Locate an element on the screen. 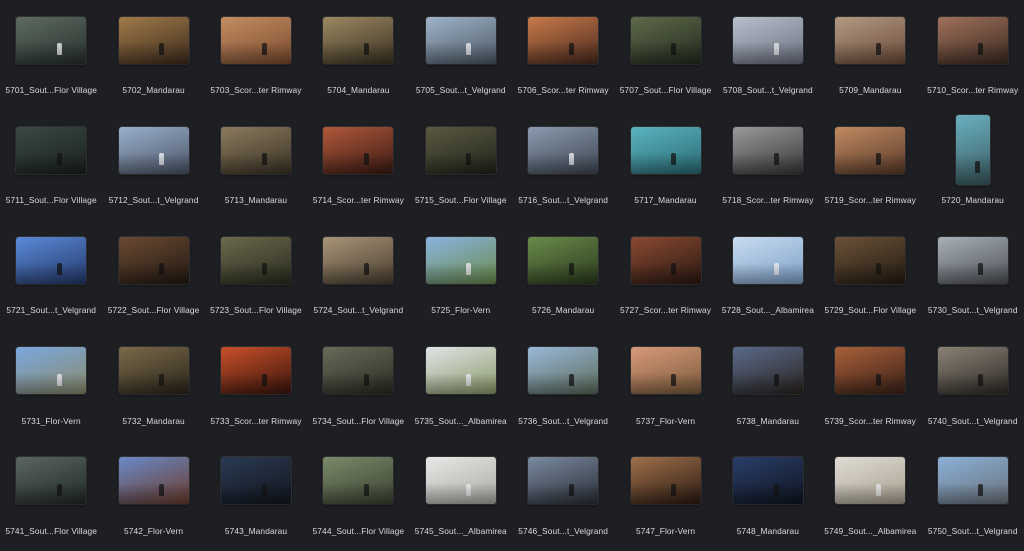 The width and height of the screenshot is (1024, 551). file-item: 5743_Mandarau is located at coordinates (256, 496).